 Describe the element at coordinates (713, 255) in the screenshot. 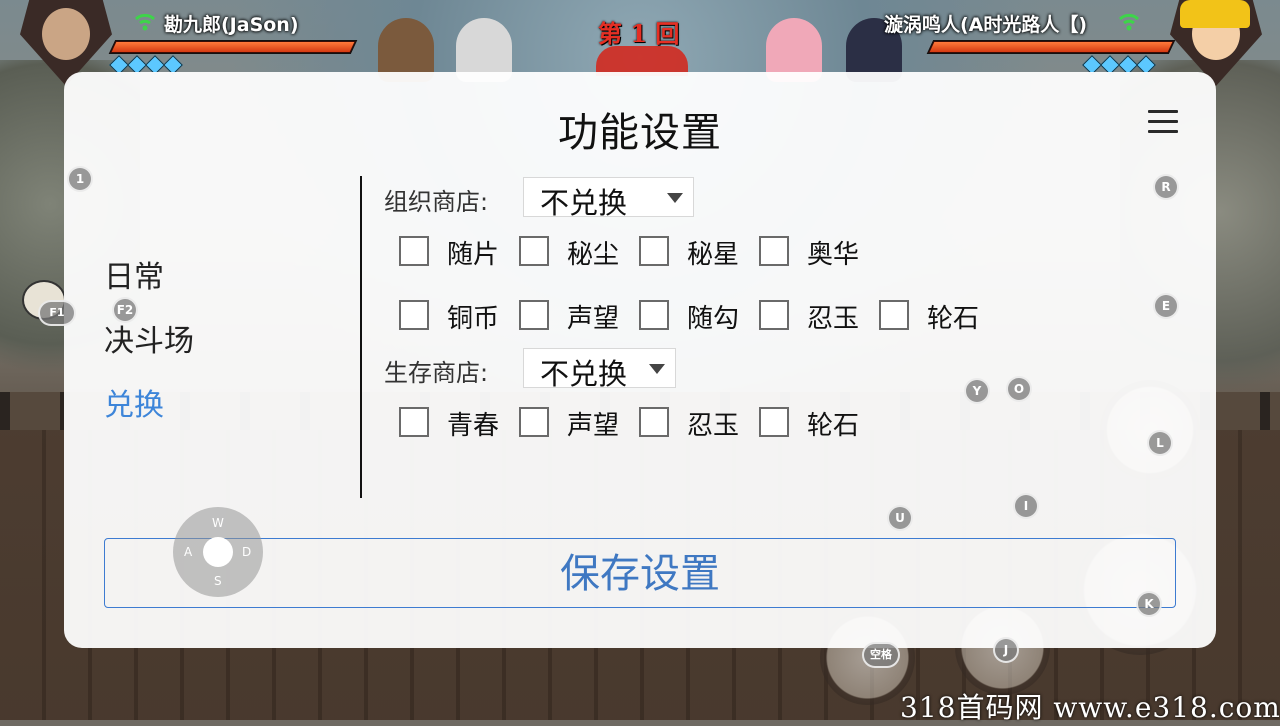

I see `org-checkbox-label: 秘星` at that location.